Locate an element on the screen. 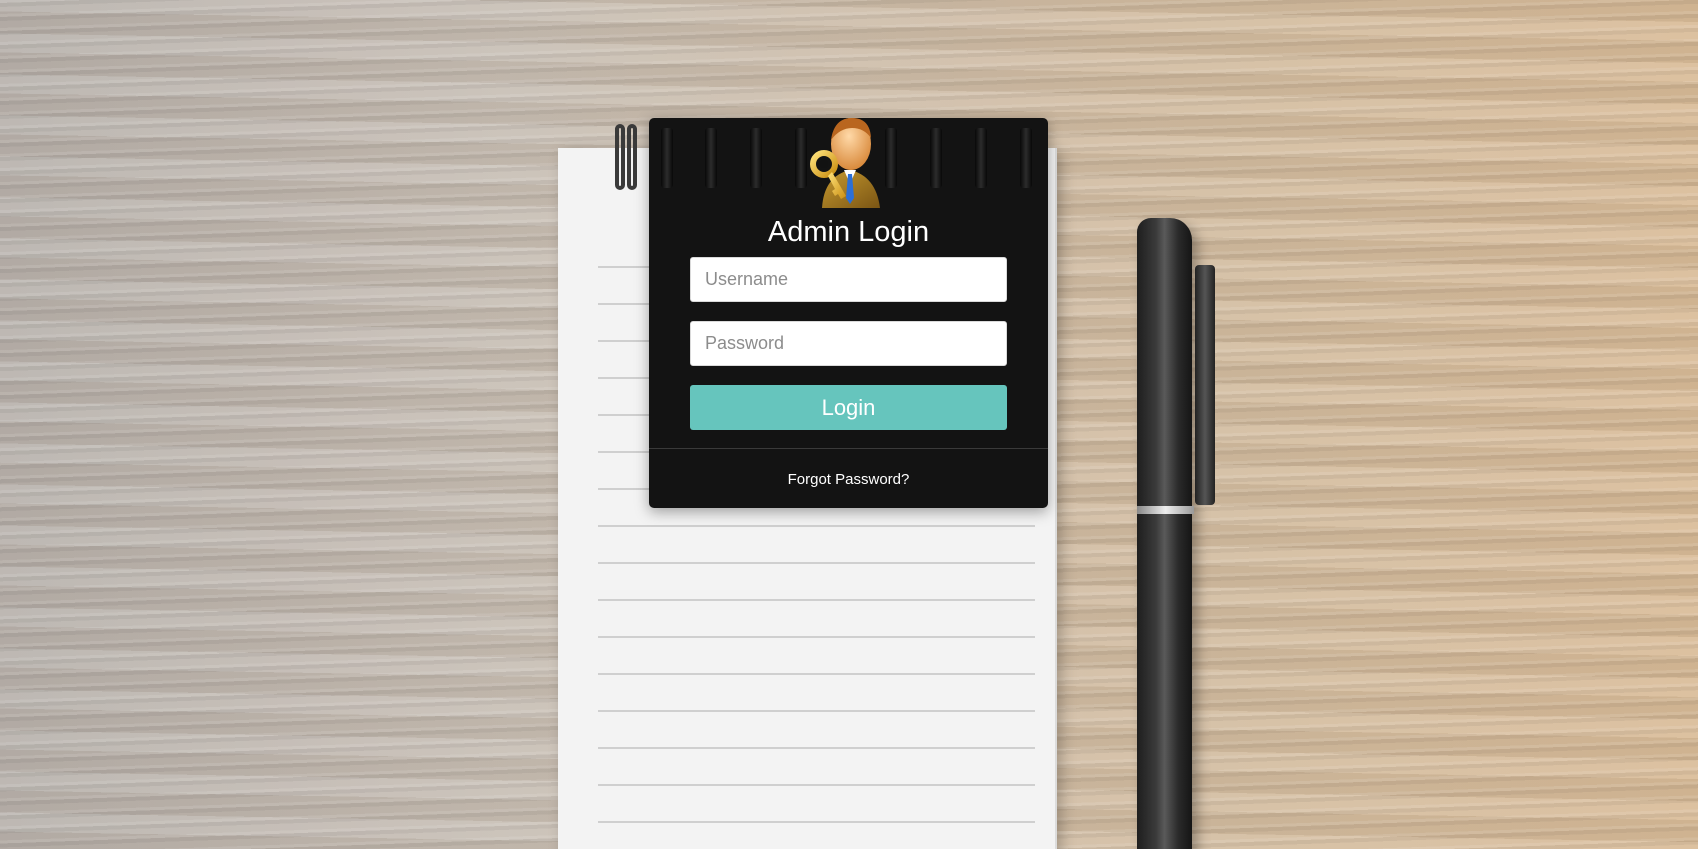  login-card: Admin Login Login Forgot Password? is located at coordinates (848, 313).